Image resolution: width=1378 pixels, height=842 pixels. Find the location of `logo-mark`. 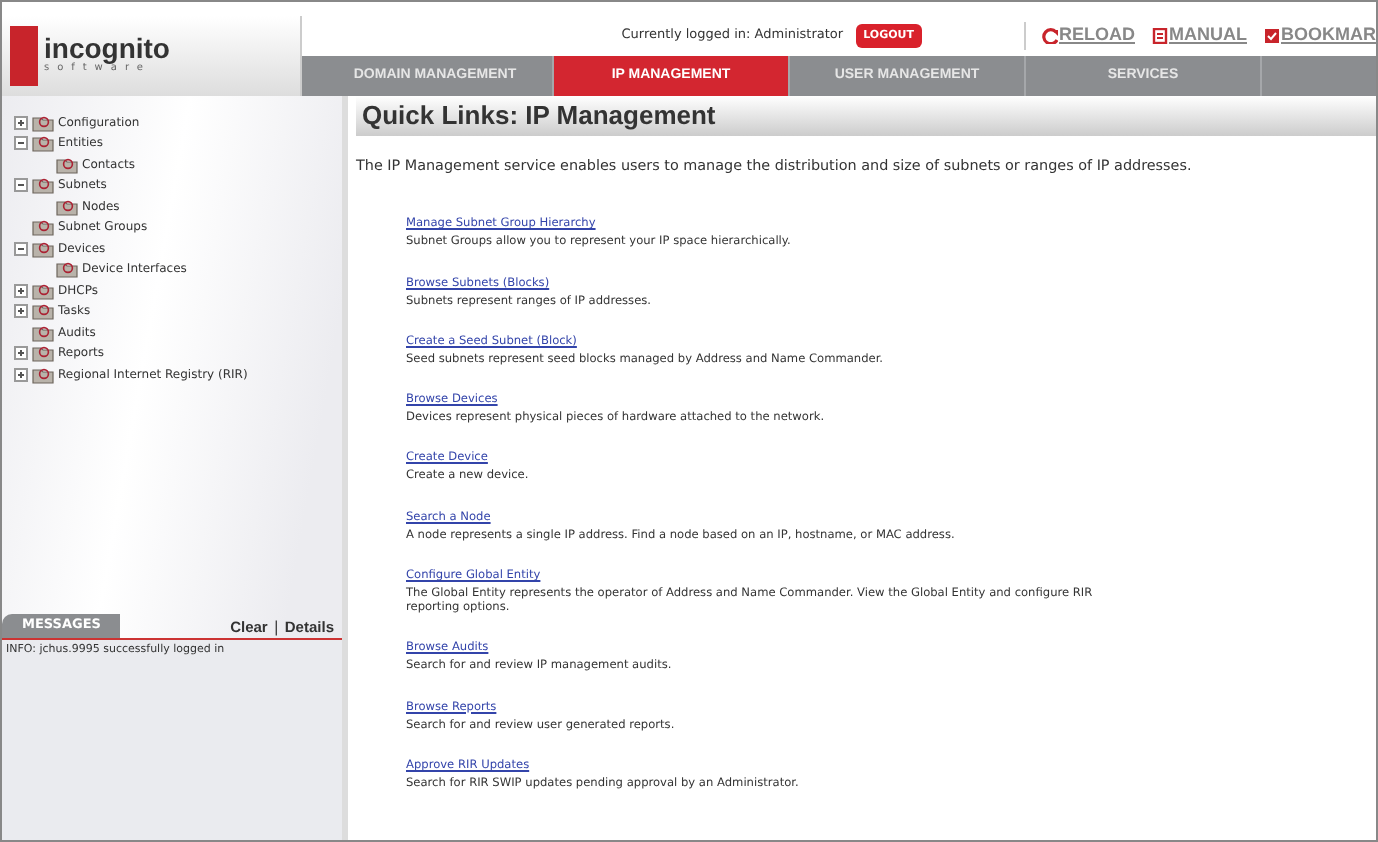

logo-mark is located at coordinates (24, 56).